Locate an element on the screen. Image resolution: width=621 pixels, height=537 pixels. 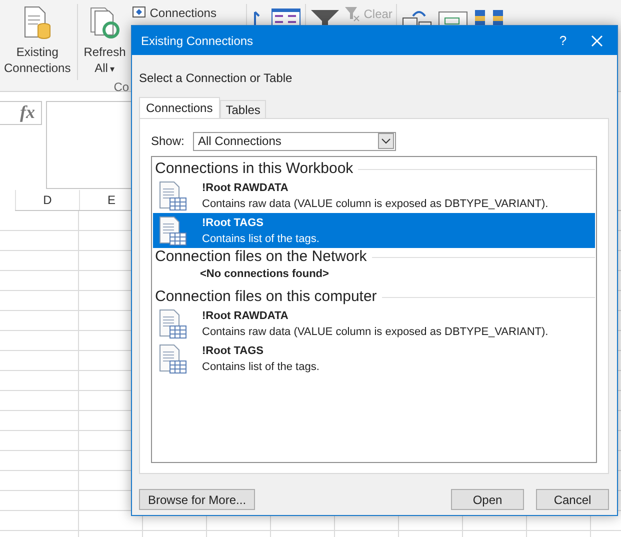
open-button: Open is located at coordinates (487, 499).